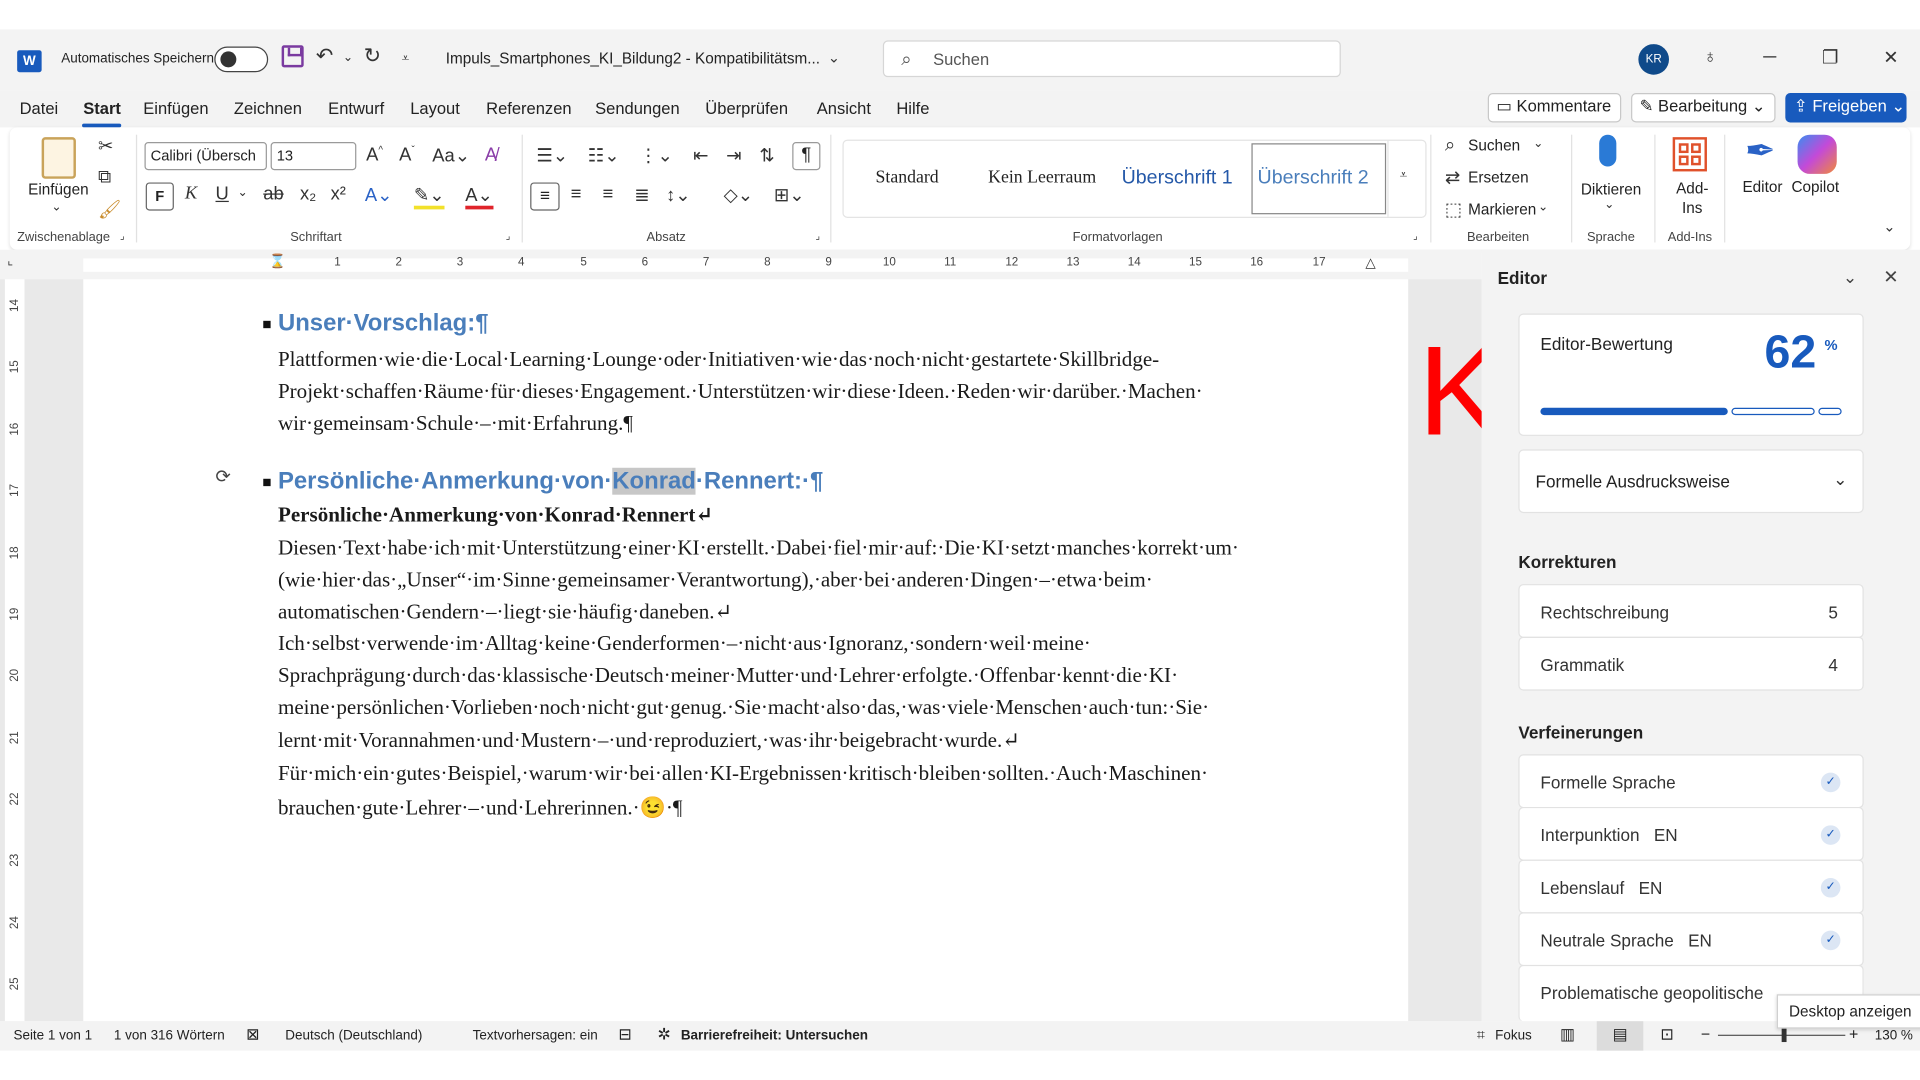  I want to click on tab-start: Start, so click(102, 108).